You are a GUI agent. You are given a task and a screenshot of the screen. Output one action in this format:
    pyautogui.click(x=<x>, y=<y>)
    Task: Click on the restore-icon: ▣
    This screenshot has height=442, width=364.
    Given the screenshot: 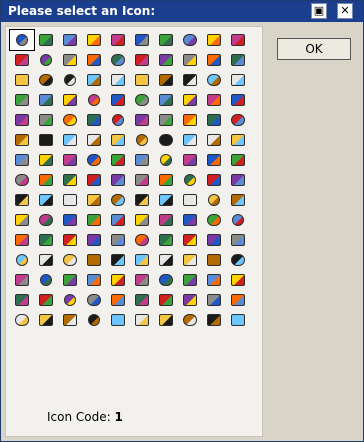 What is the action you would take?
    pyautogui.click(x=319, y=11)
    